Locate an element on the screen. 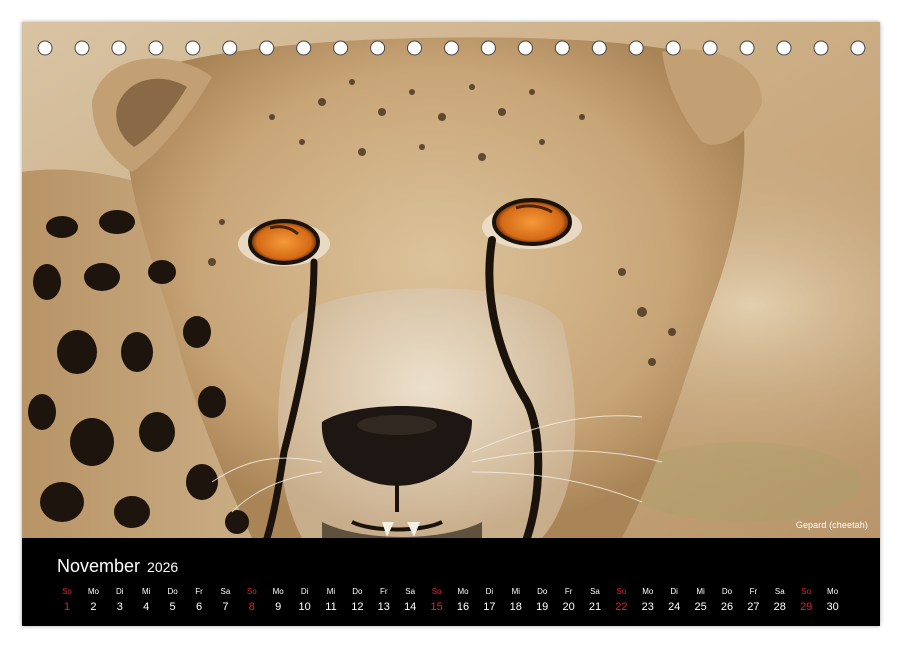 This screenshot has height=648, width=902. day-number: 21 is located at coordinates (595, 607).